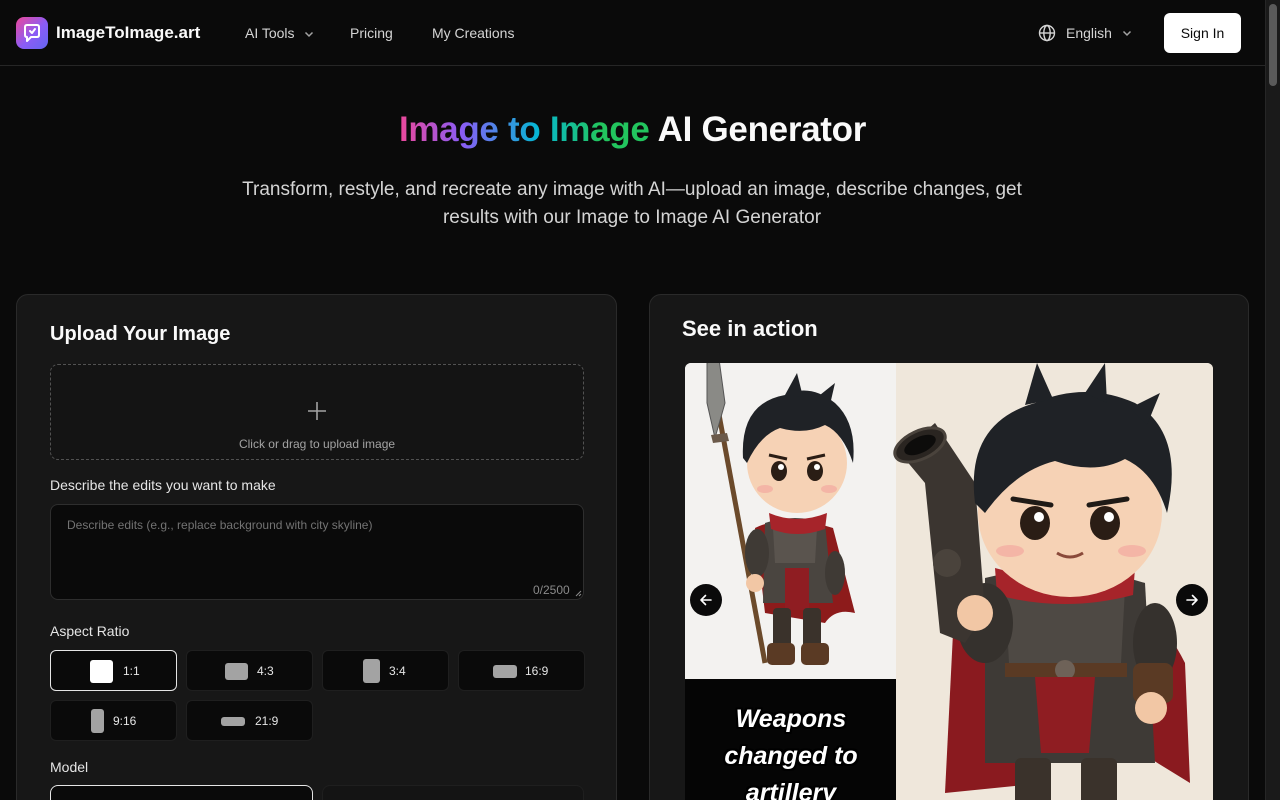 This screenshot has height=800, width=1280. Describe the element at coordinates (1202, 33) in the screenshot. I see `sign-in-button: Sign In` at that location.